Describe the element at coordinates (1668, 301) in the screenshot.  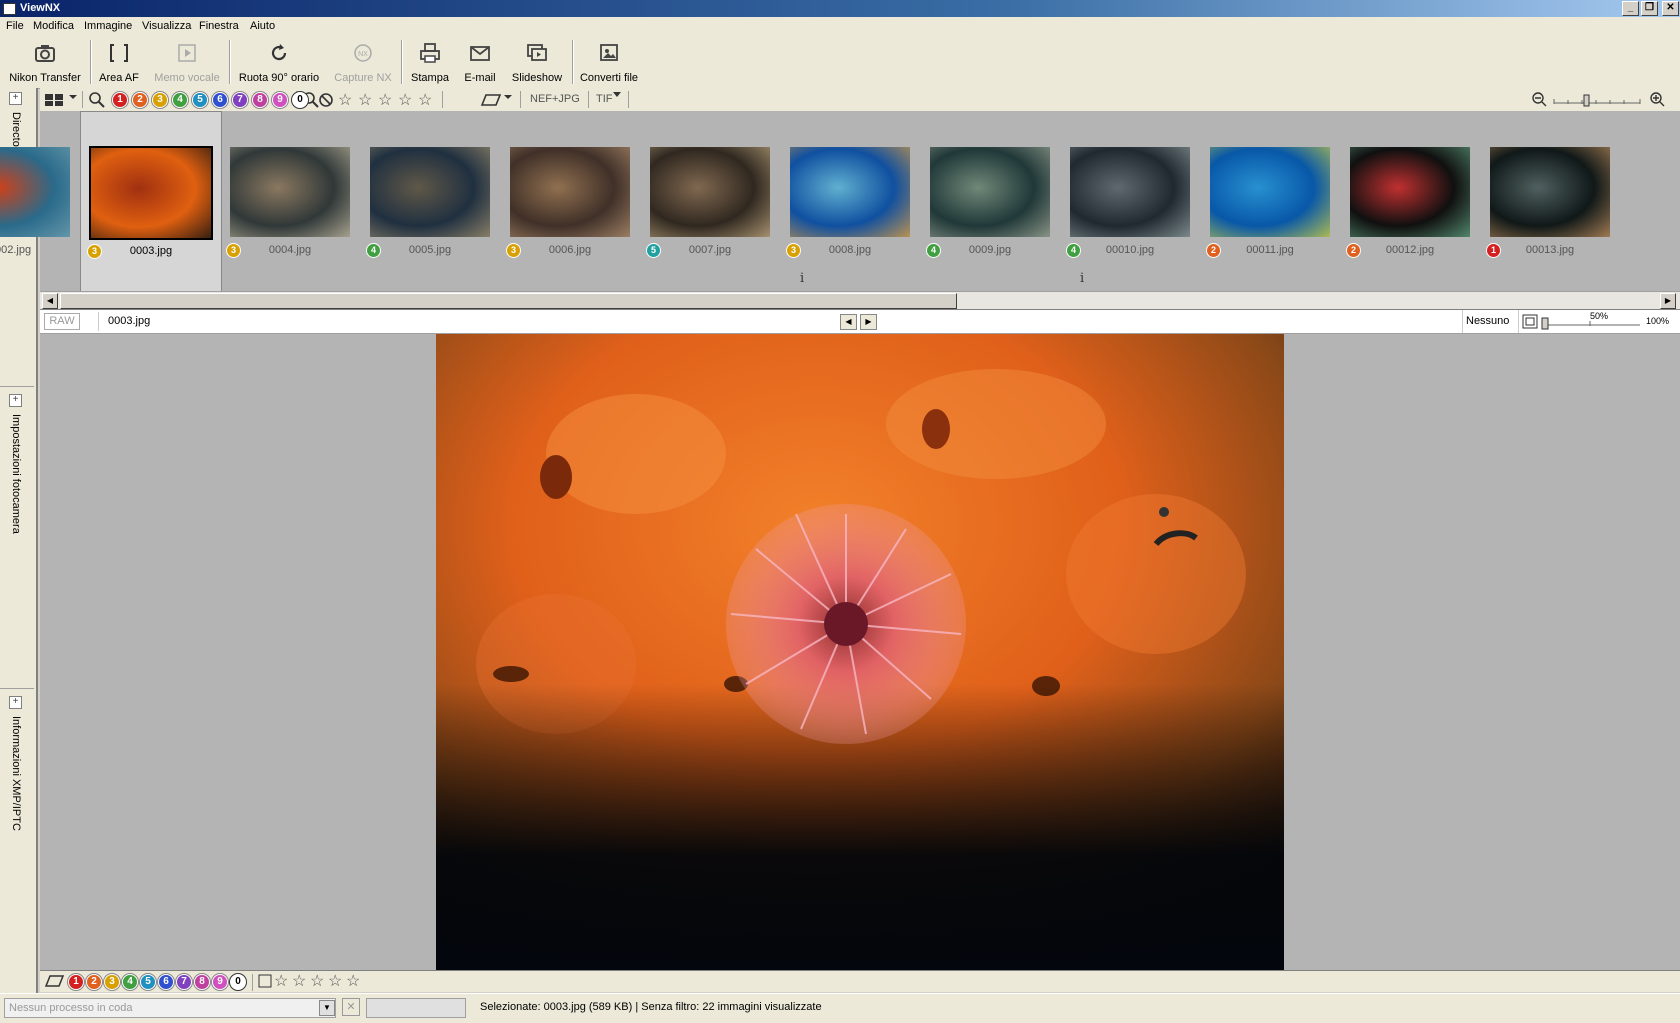
I see `scroll-right-icon: ▶` at that location.